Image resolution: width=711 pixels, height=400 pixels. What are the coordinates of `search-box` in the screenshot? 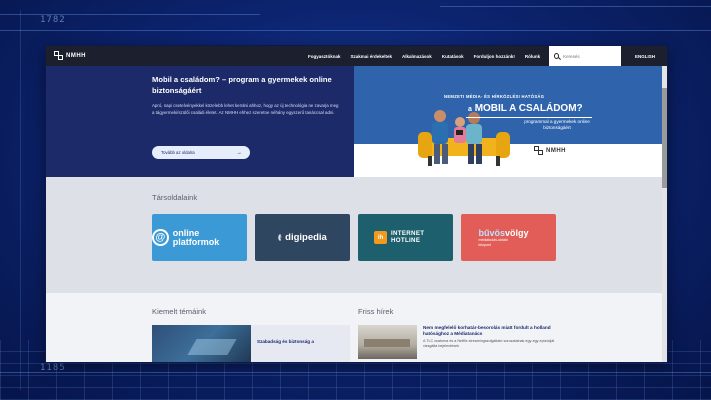 It's located at (585, 56).